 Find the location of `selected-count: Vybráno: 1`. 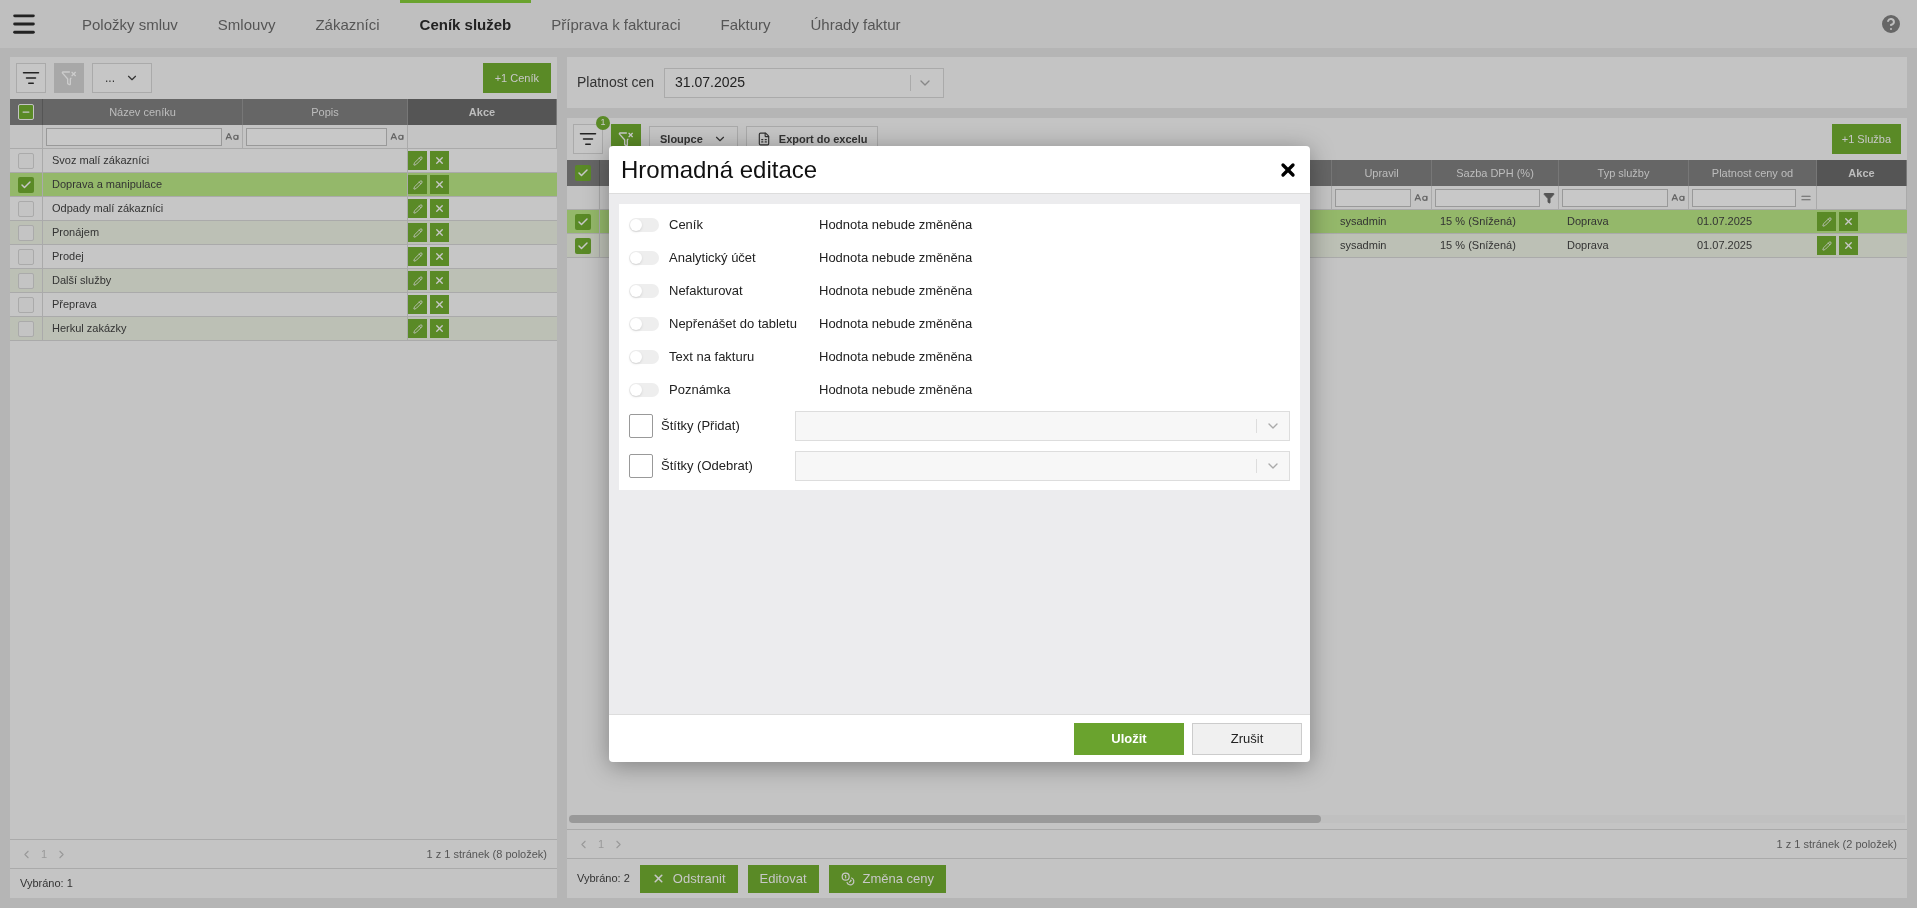

selected-count: Vybráno: 1 is located at coordinates (46, 884).